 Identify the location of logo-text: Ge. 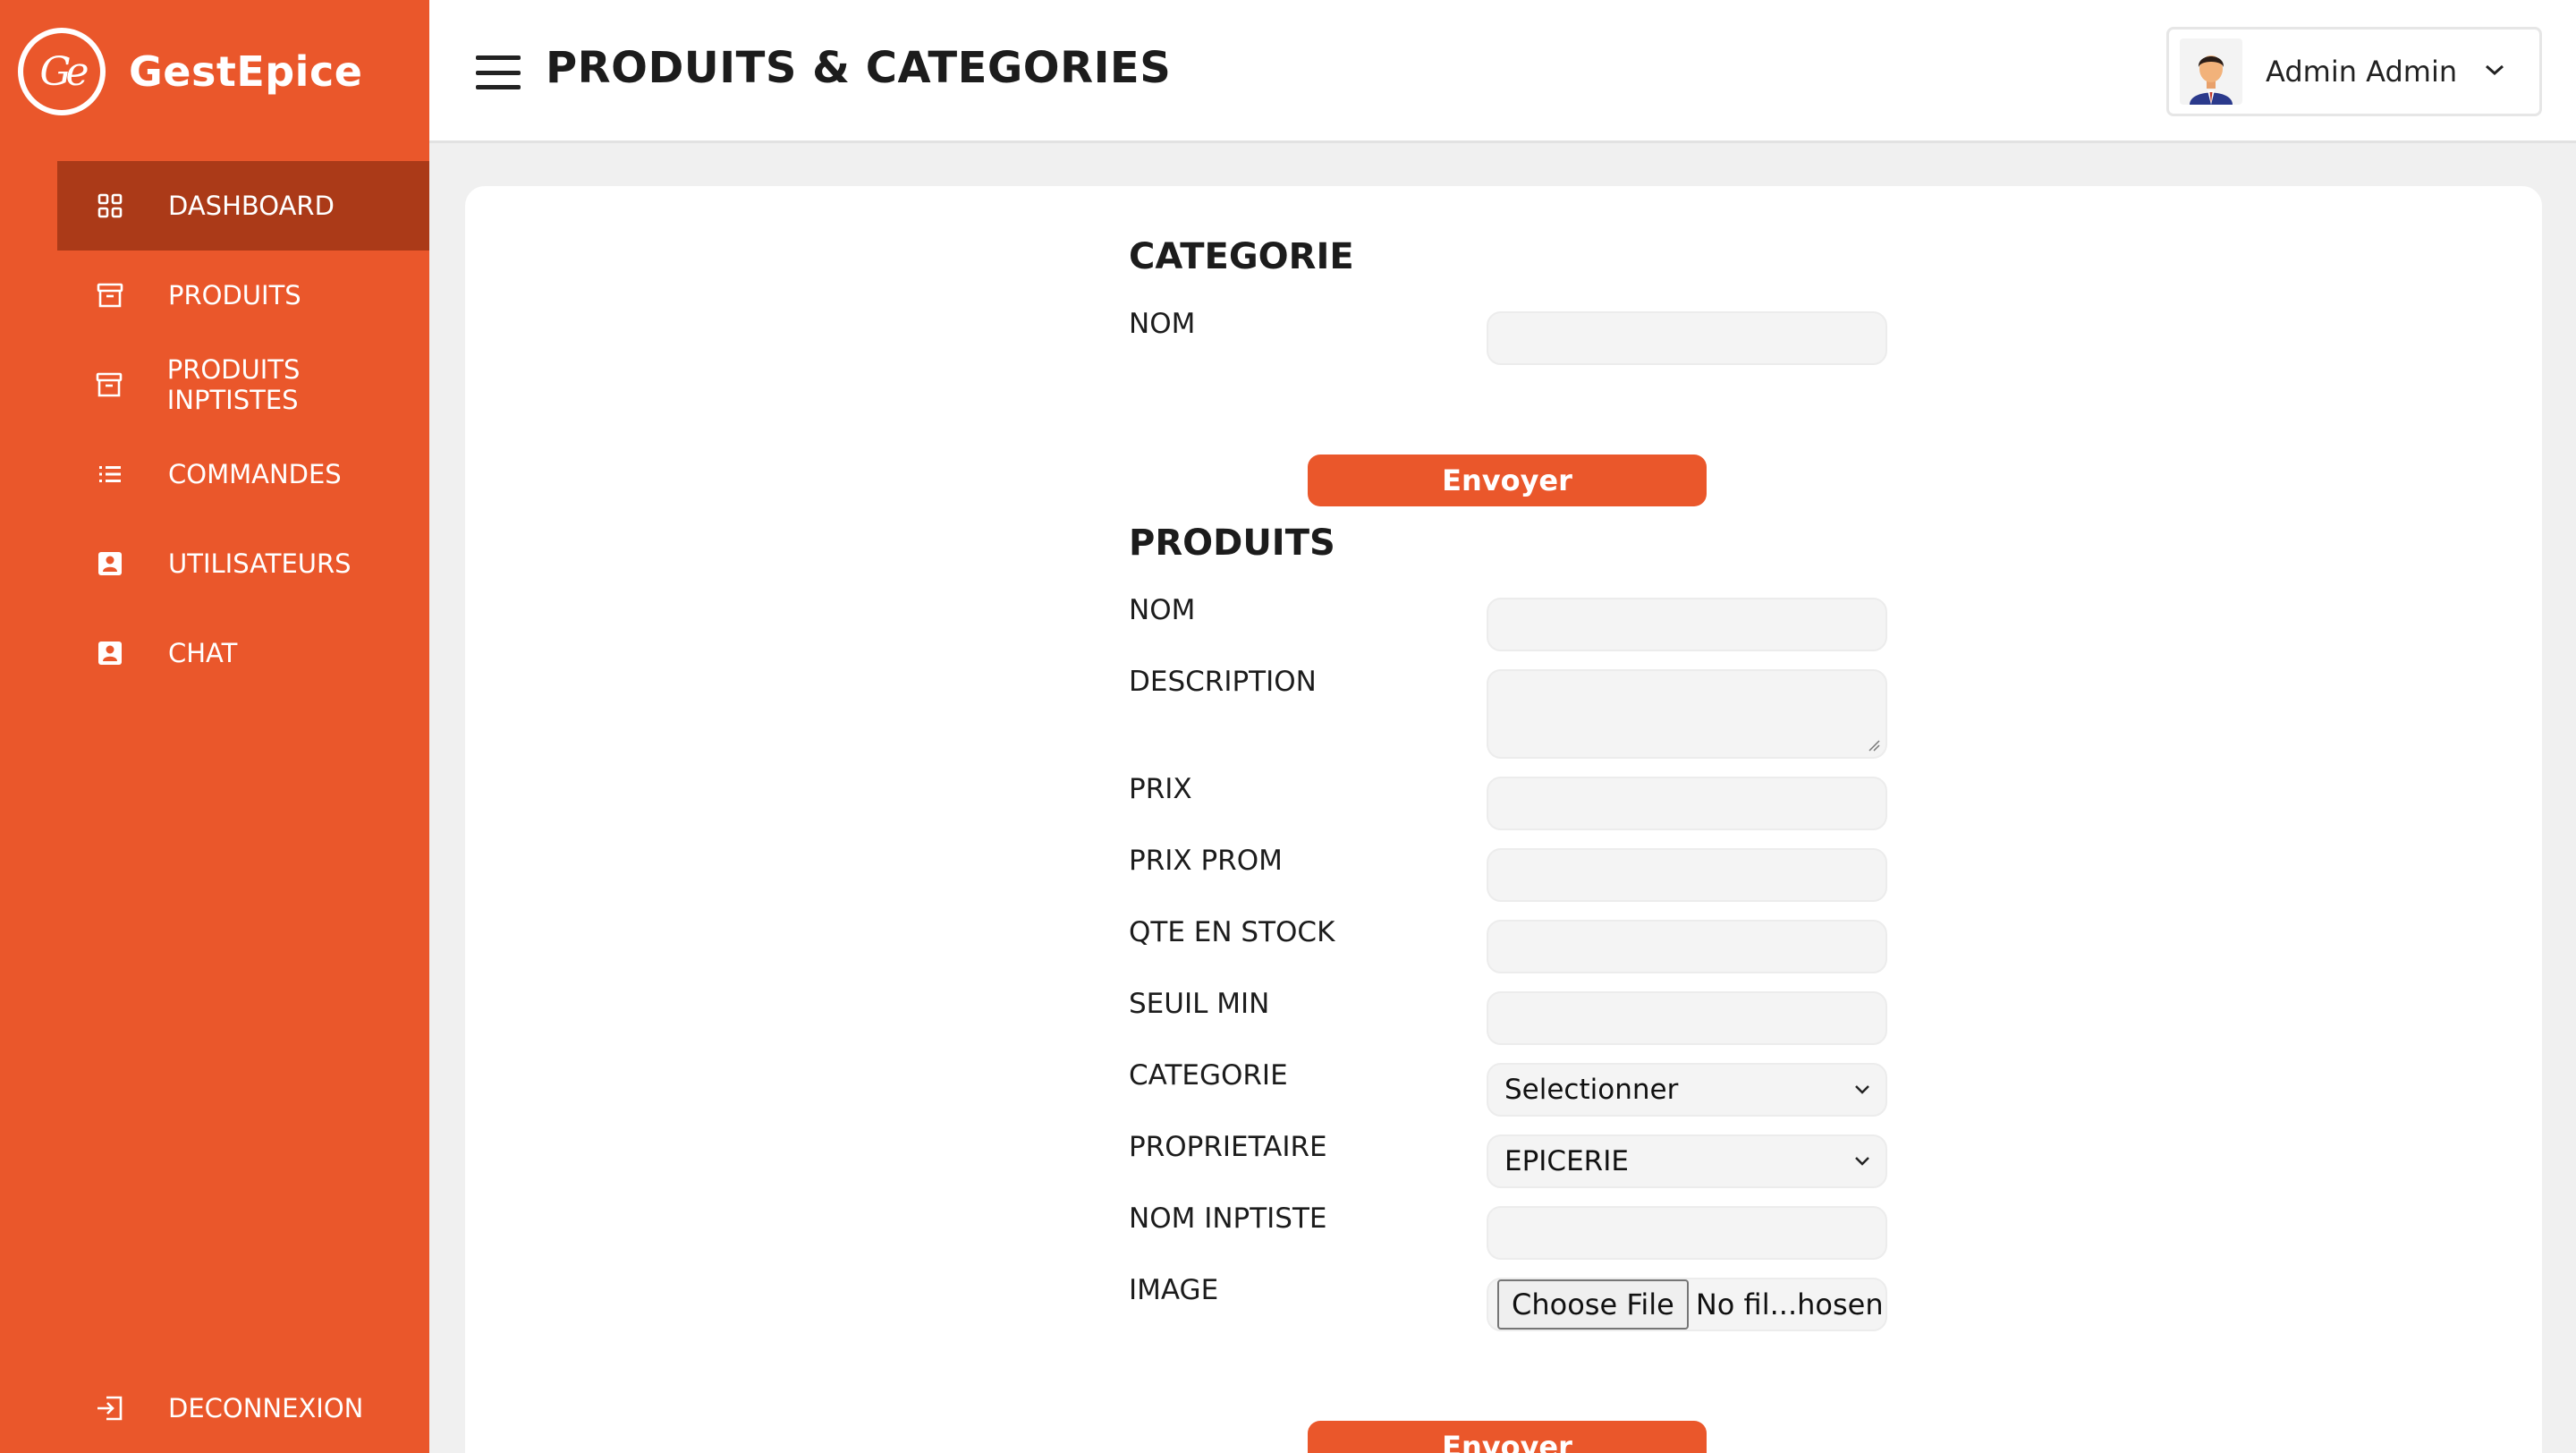
(64, 71).